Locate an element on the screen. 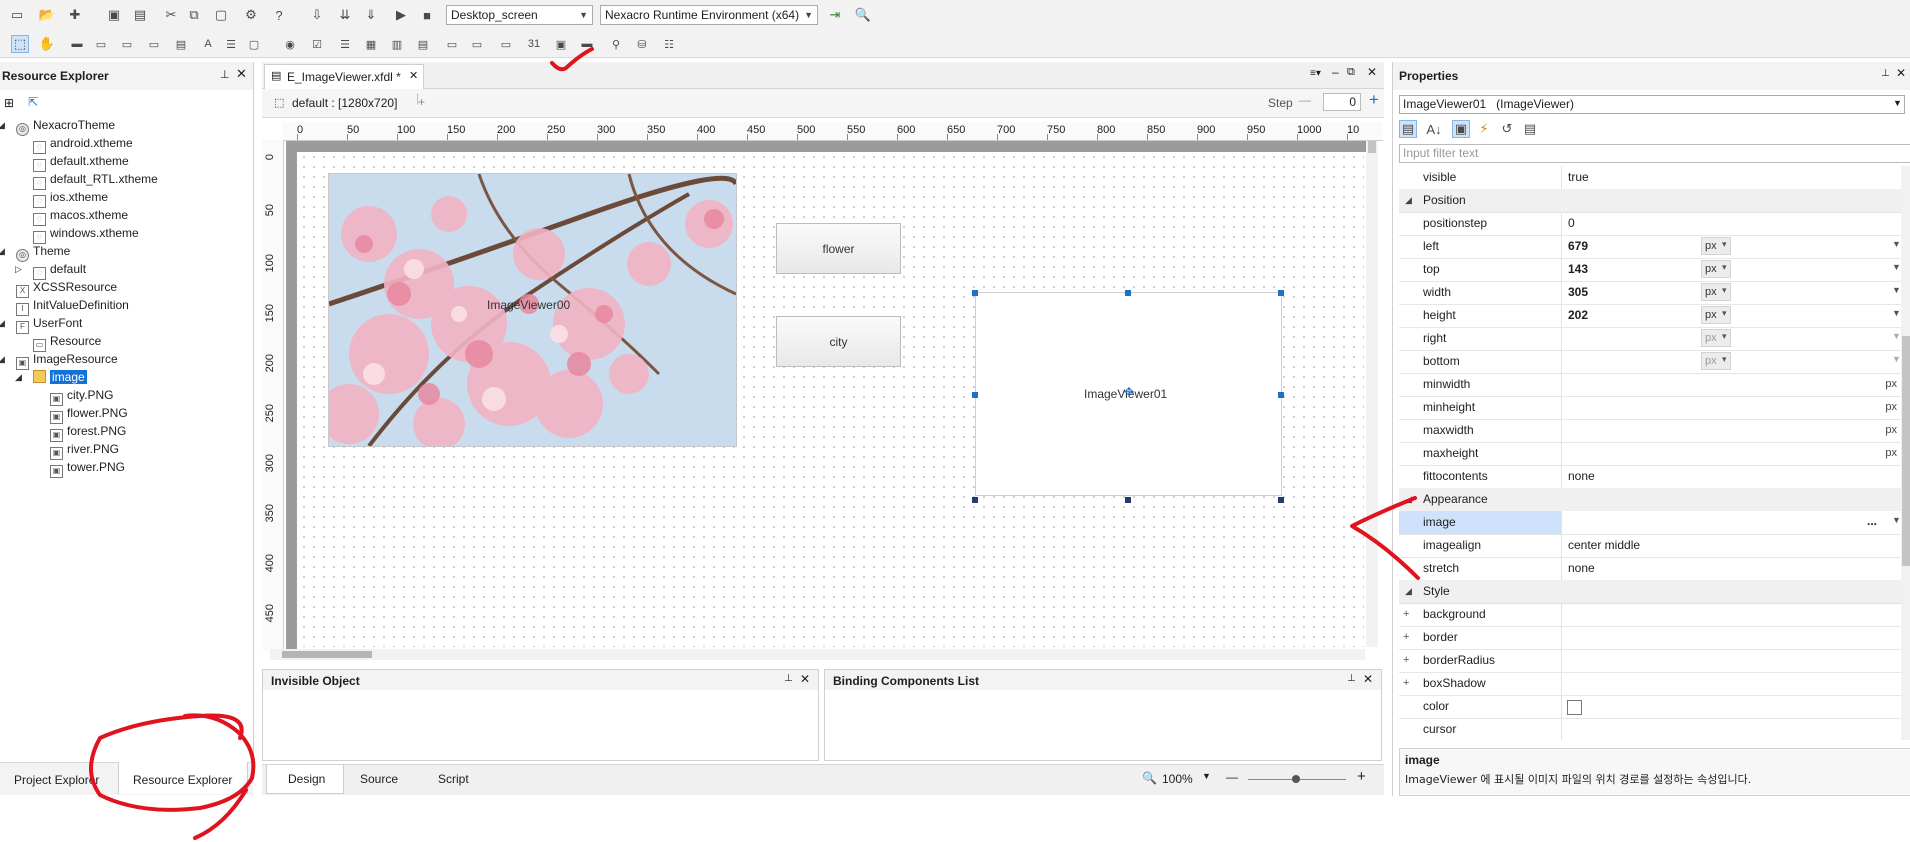 Image resolution: width=1910 pixels, height=842 pixels. prop-row-stretch: stretch none is located at coordinates (1651, 569).